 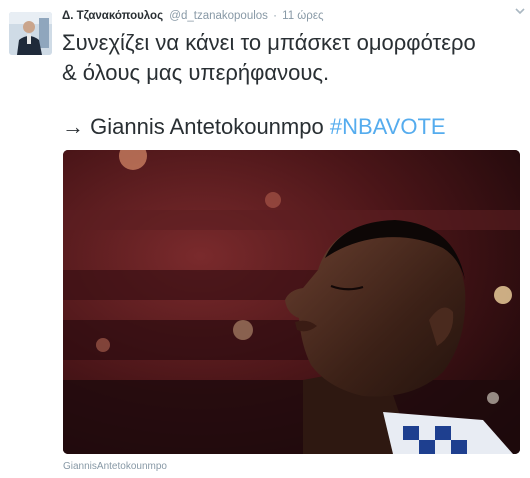 What do you see at coordinates (196, 72) in the screenshot?
I see `tweet-text-line: & όλους μας υπερήφανους.` at bounding box center [196, 72].